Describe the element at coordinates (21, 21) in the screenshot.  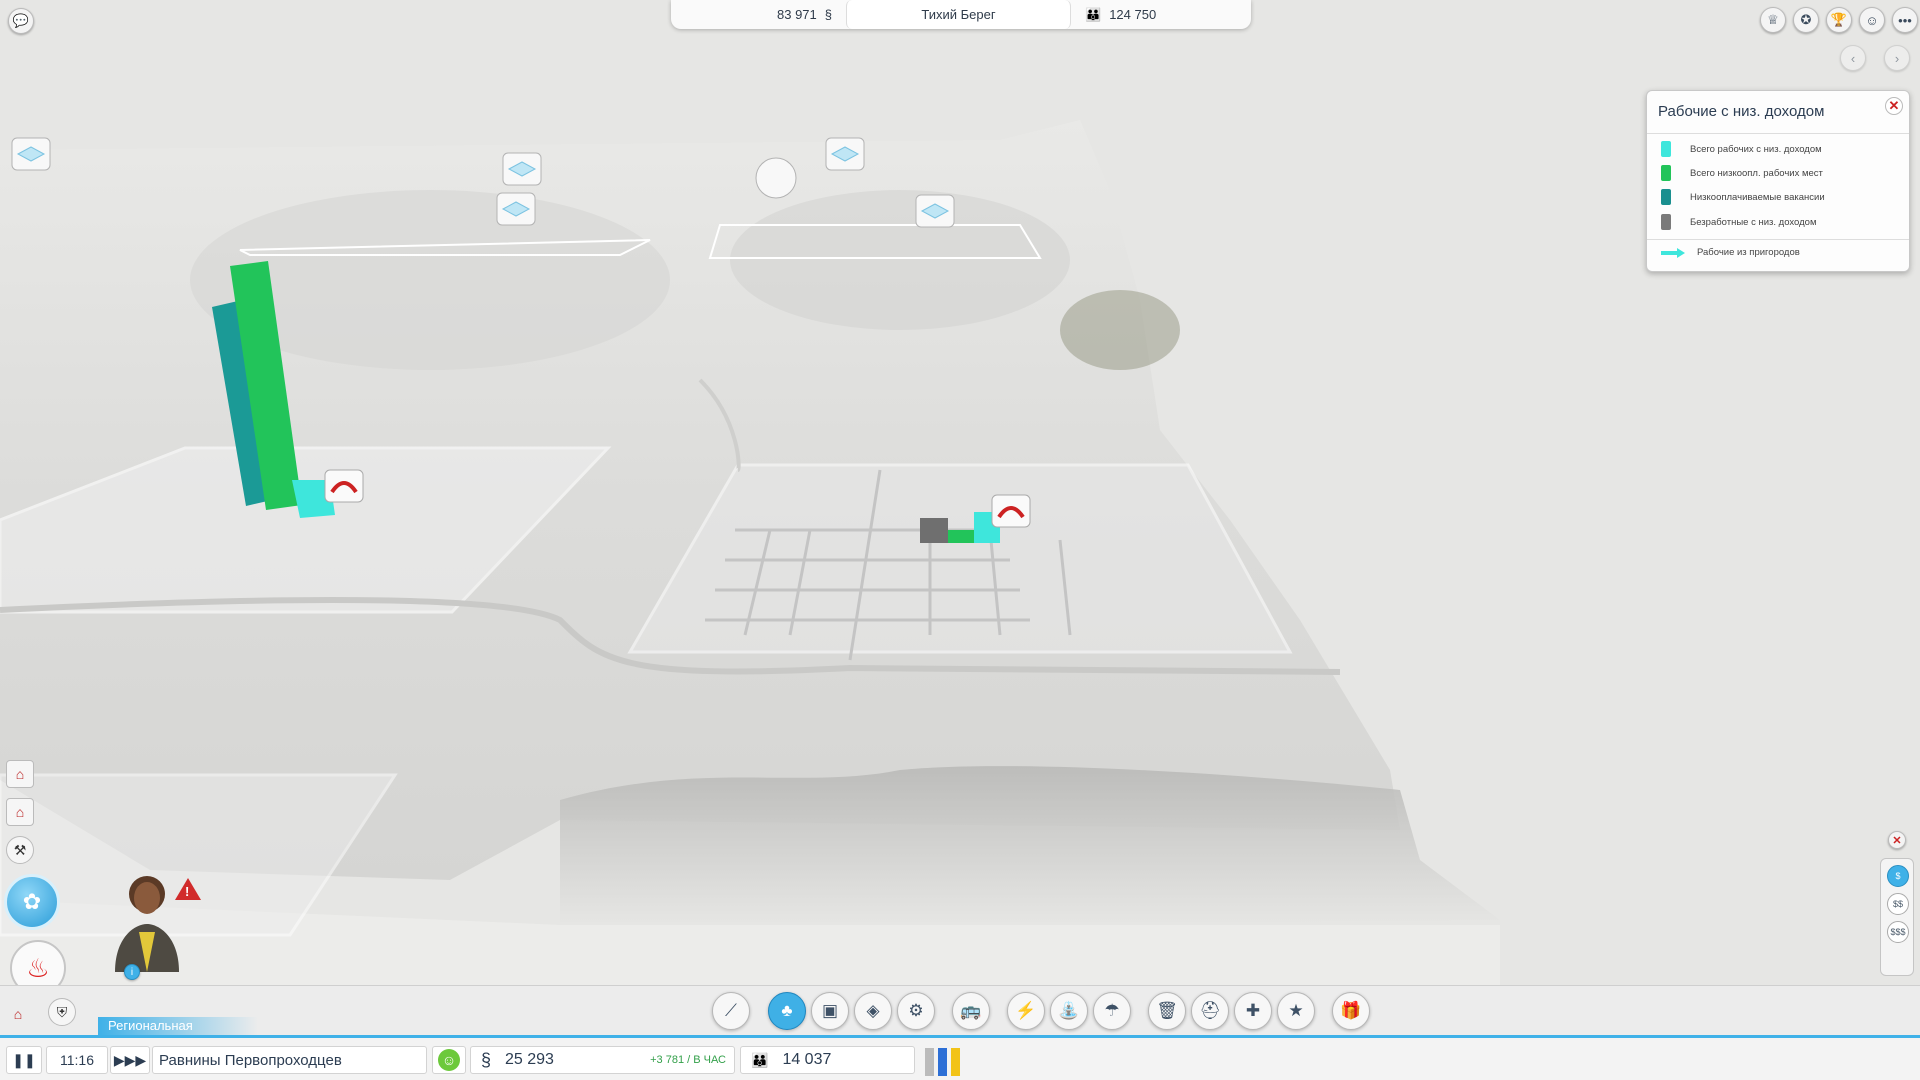
I see `chat-icon: 💬` at that location.